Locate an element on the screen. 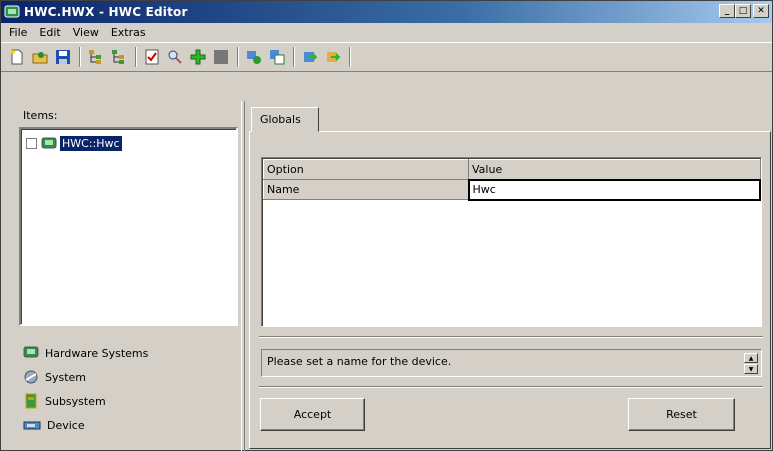 Image resolution: width=773 pixels, height=451 pixels. check-icon is located at coordinates (152, 57).